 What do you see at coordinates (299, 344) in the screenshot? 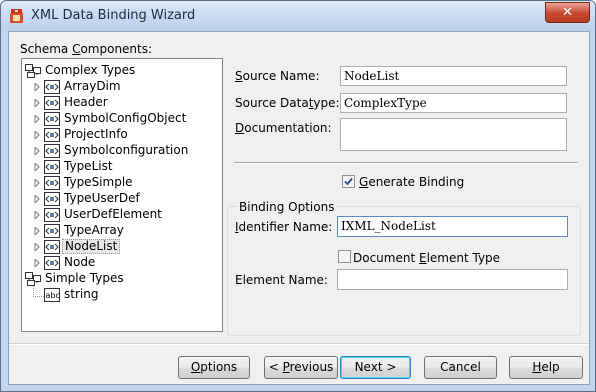
I see `footer-separator` at bounding box center [299, 344].